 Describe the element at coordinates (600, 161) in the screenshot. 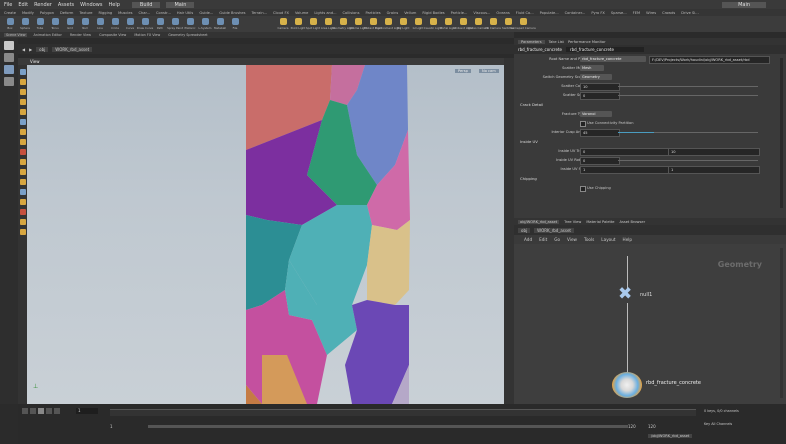

I see `inside-uv-rotate-field: 0` at that location.